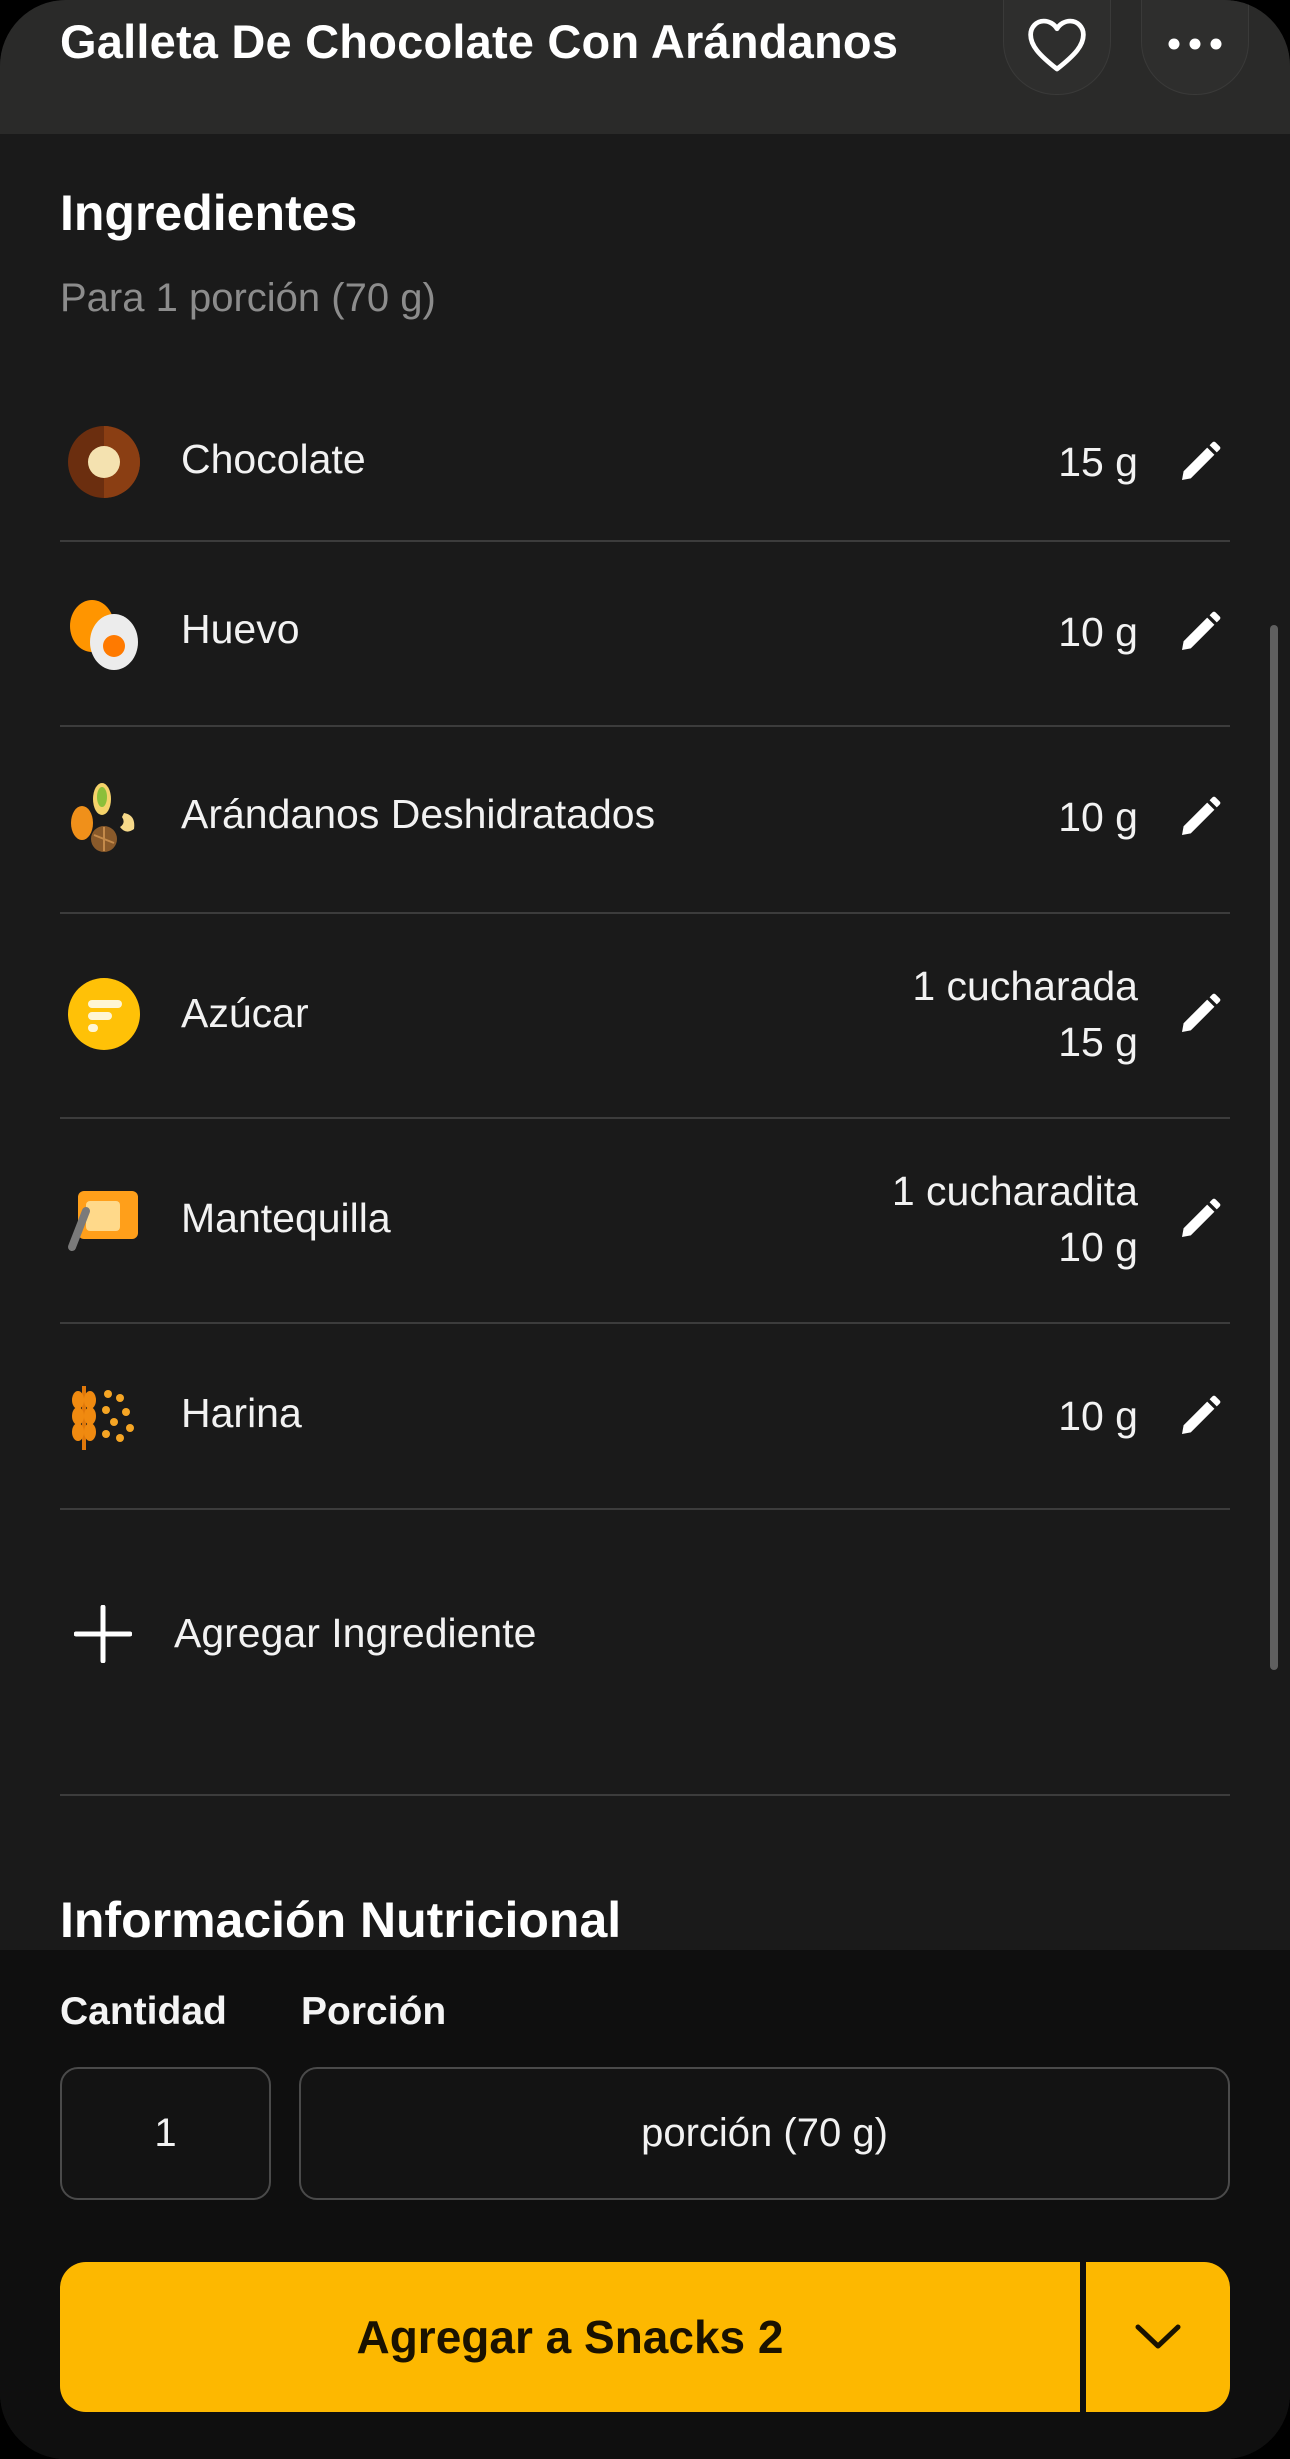 This screenshot has height=2459, width=1290. What do you see at coordinates (645, 633) in the screenshot?
I see `ingredient-row: Huevo 10 g` at bounding box center [645, 633].